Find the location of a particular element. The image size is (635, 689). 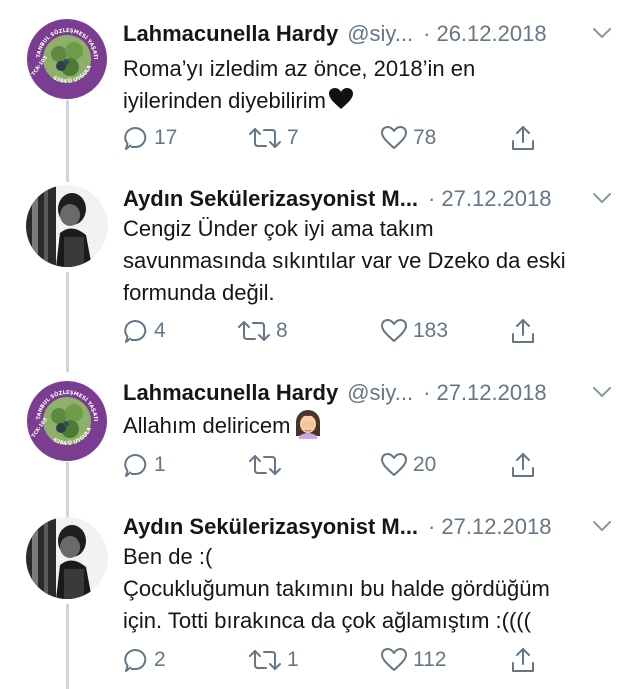

tweet-text-segment: iyilerinden diyebilirim is located at coordinates (224, 100).